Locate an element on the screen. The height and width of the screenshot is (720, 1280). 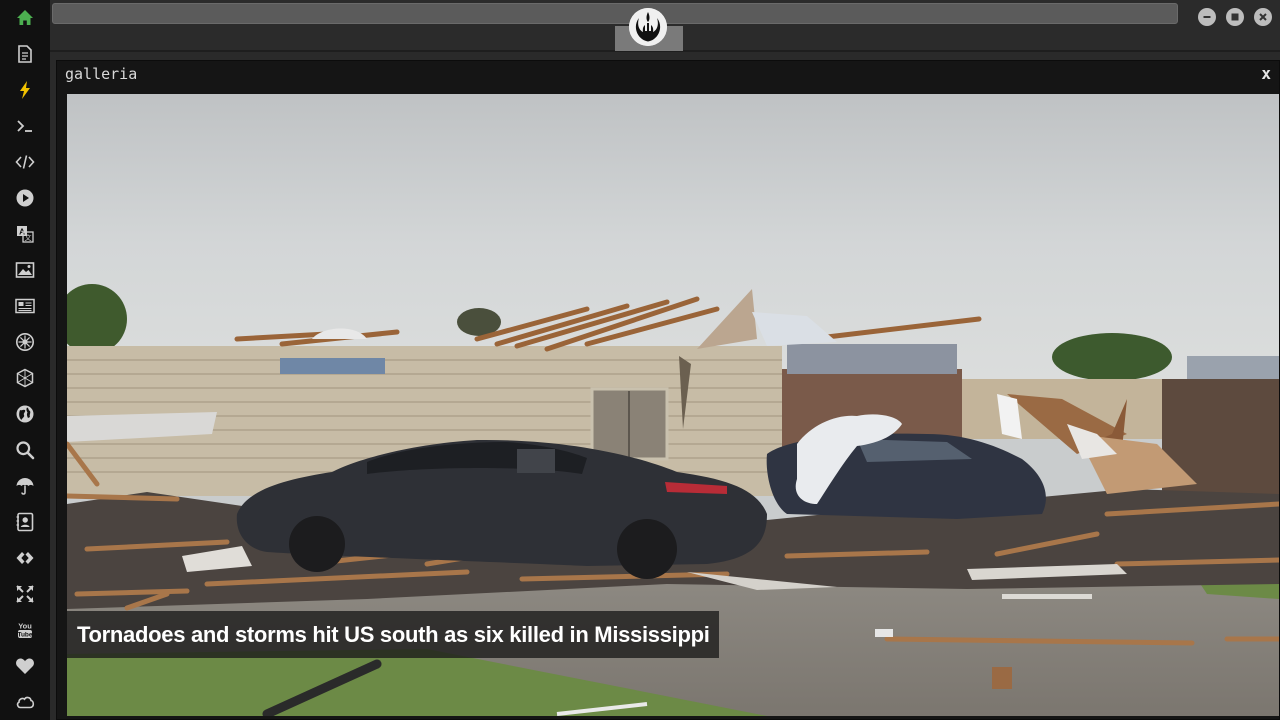
minimize-button is located at coordinates (1207, 17).